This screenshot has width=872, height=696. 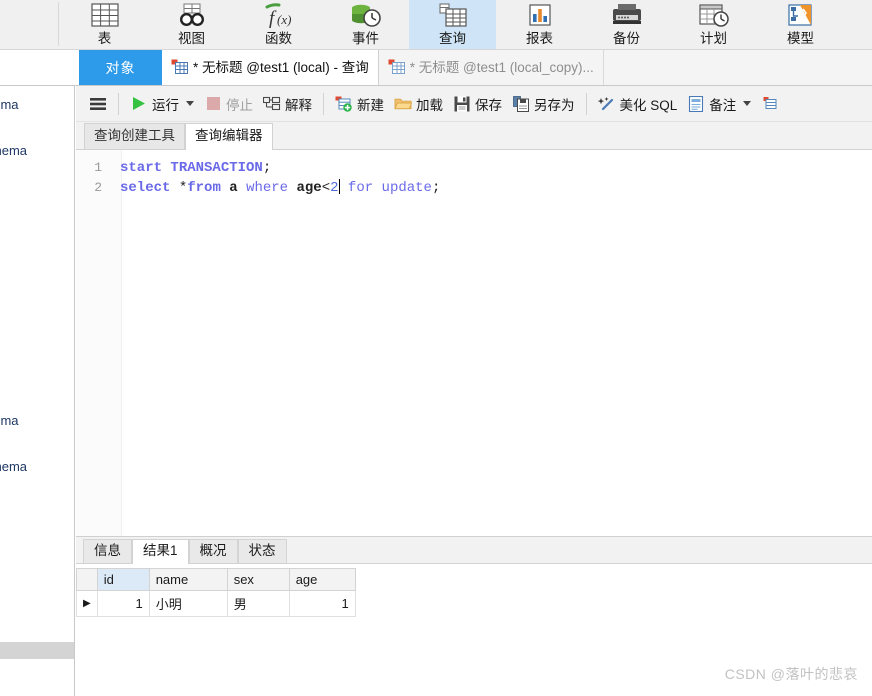 What do you see at coordinates (37, 650) in the screenshot?
I see `sidebar-horizontal-scrollbar` at bounding box center [37, 650].